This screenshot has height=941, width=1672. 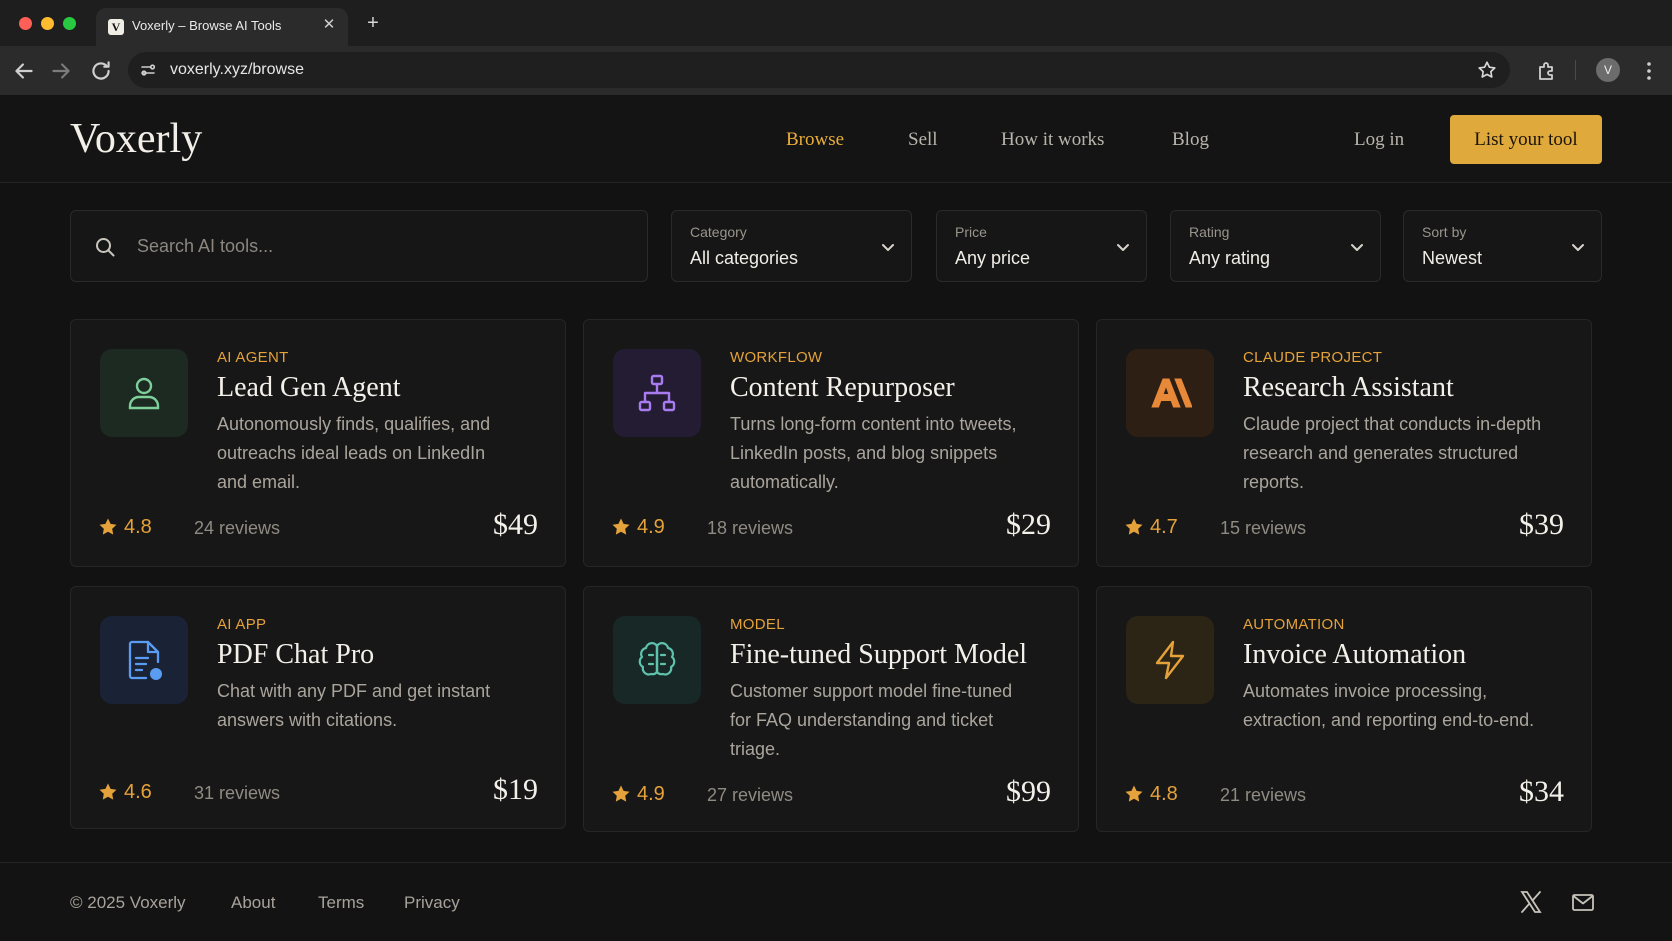 I want to click on new-tab-button: +, so click(x=373, y=23).